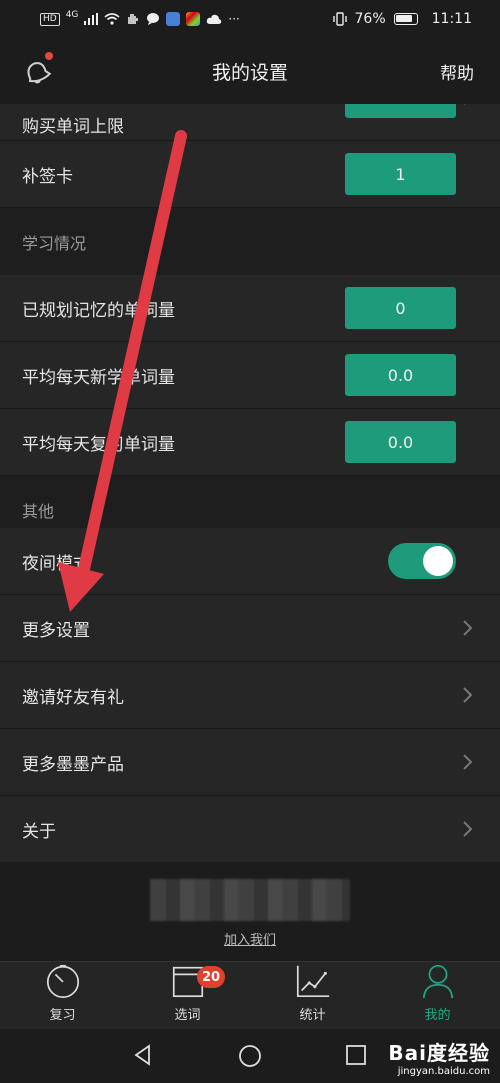 Image resolution: width=500 pixels, height=1083 pixels. I want to click on app-icon-colorful, so click(193, 19).